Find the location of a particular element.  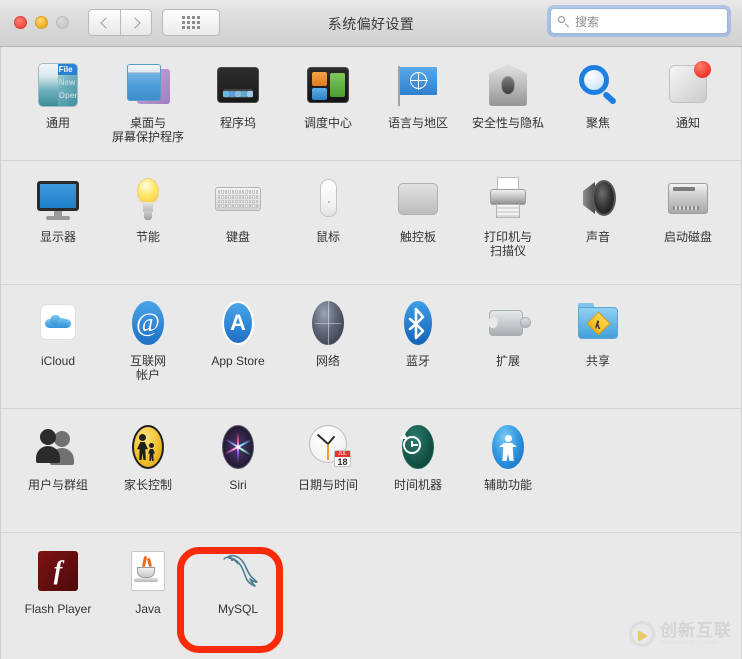

pref-label: 调度中心 is located at coordinates (327, 123).